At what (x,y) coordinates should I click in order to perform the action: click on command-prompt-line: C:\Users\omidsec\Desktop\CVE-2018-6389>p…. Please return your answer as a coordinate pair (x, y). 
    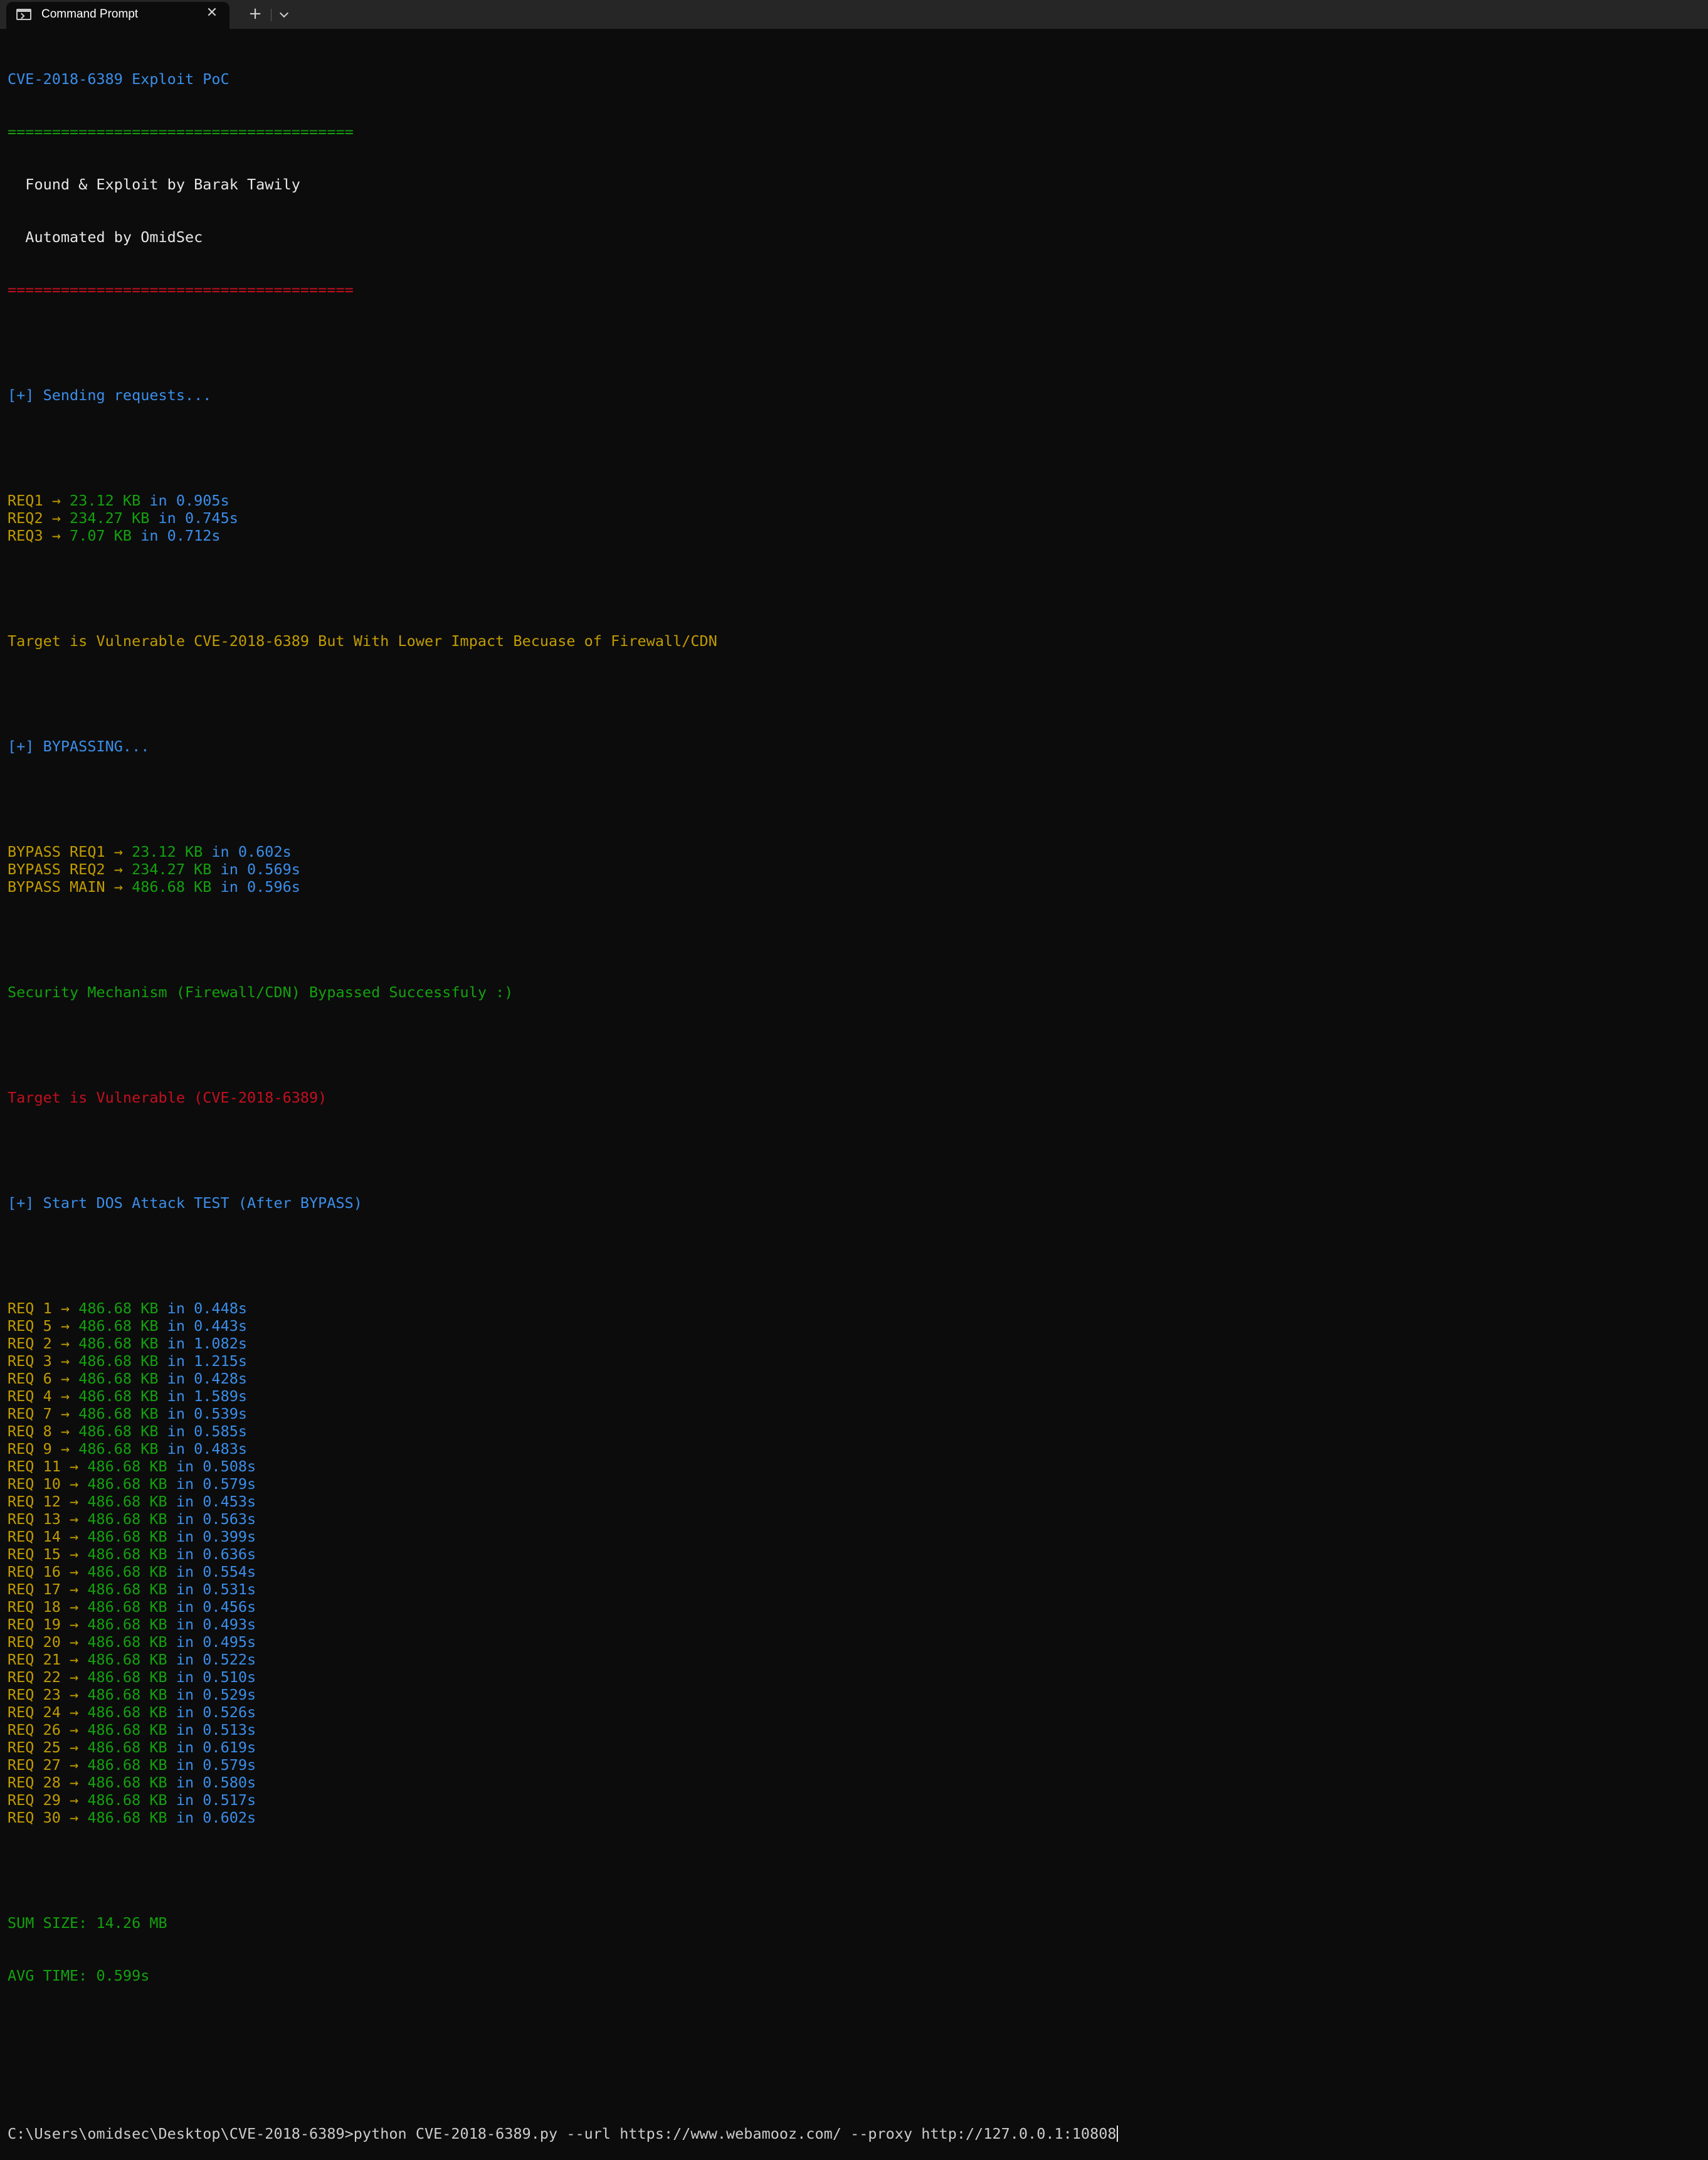
    Looking at the image, I should click on (854, 2133).